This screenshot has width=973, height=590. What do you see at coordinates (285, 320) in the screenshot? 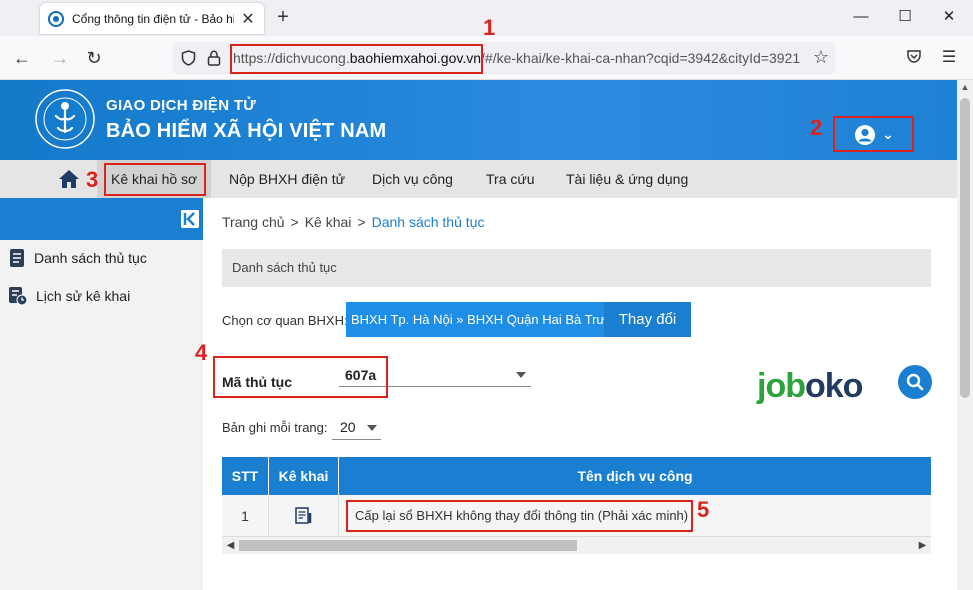
I see `agency-label: Chọn cơ quan BHXH:` at bounding box center [285, 320].